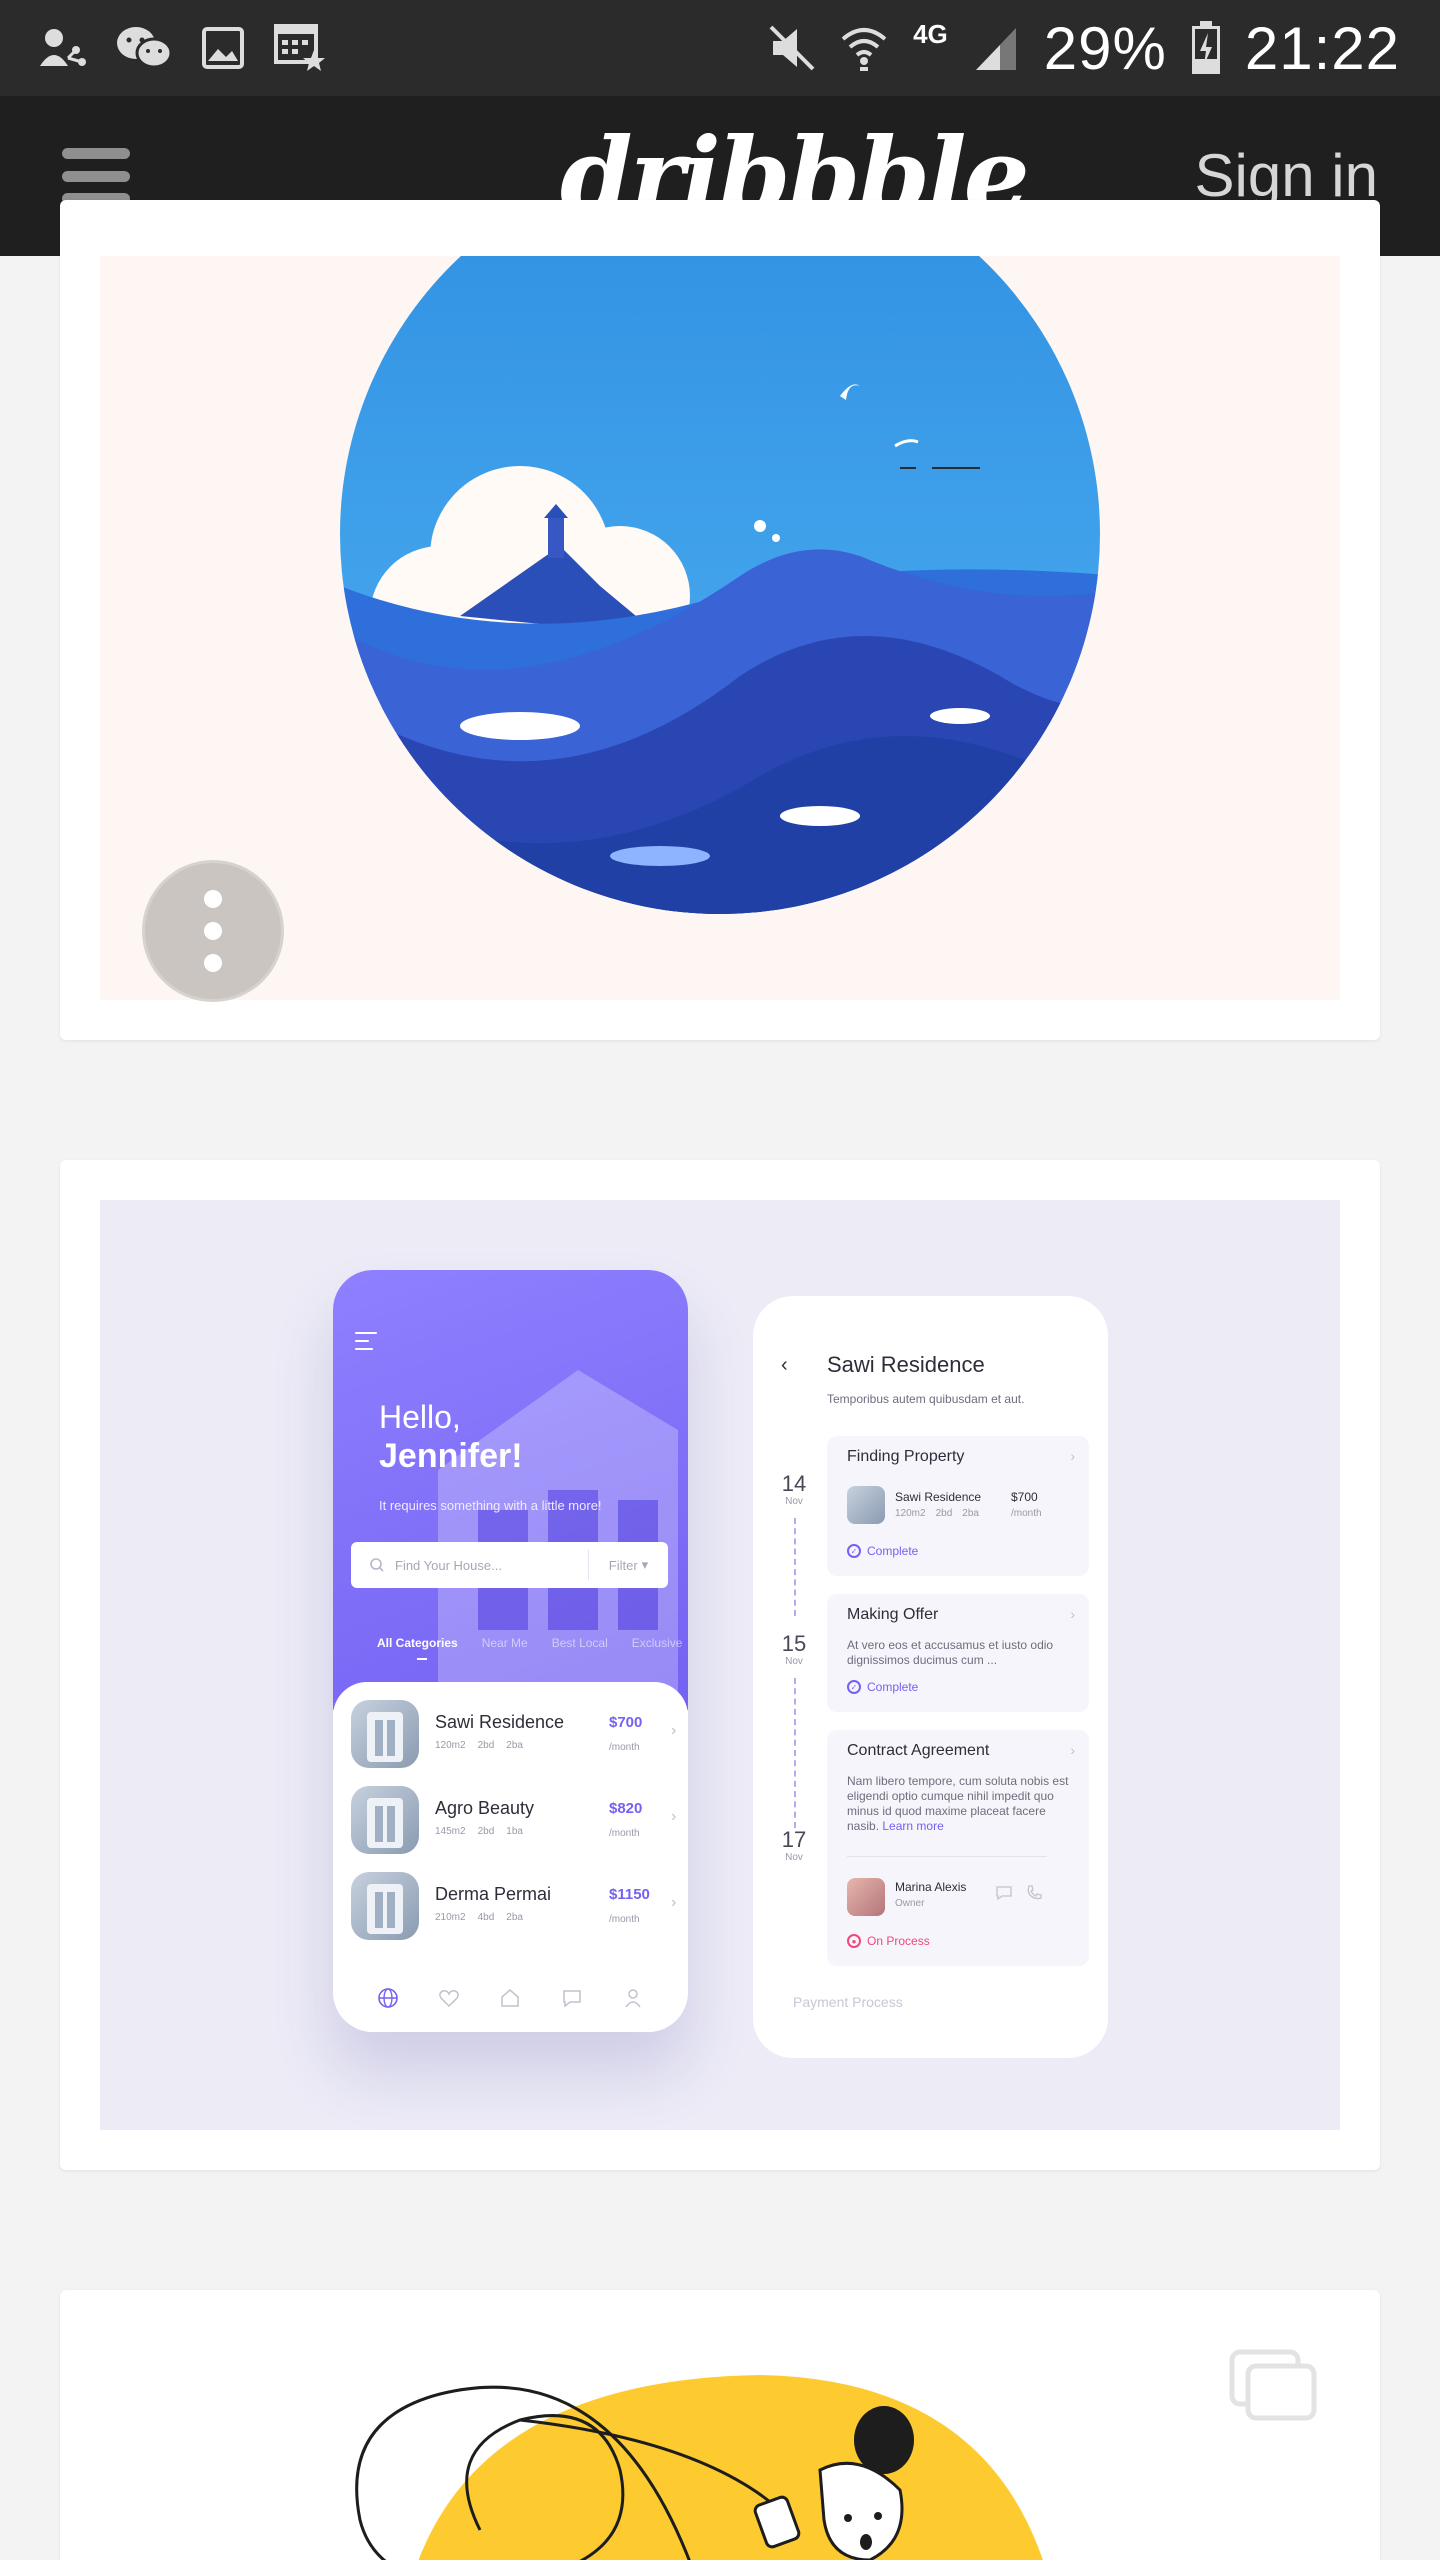  I want to click on tab-near-me: Near Me, so click(505, 1643).